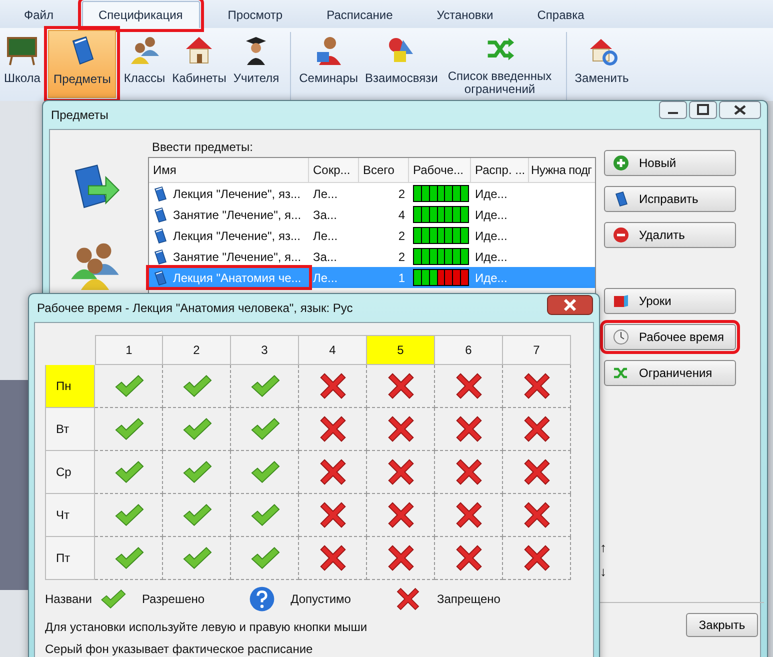  I want to click on period-header: 4, so click(333, 350).